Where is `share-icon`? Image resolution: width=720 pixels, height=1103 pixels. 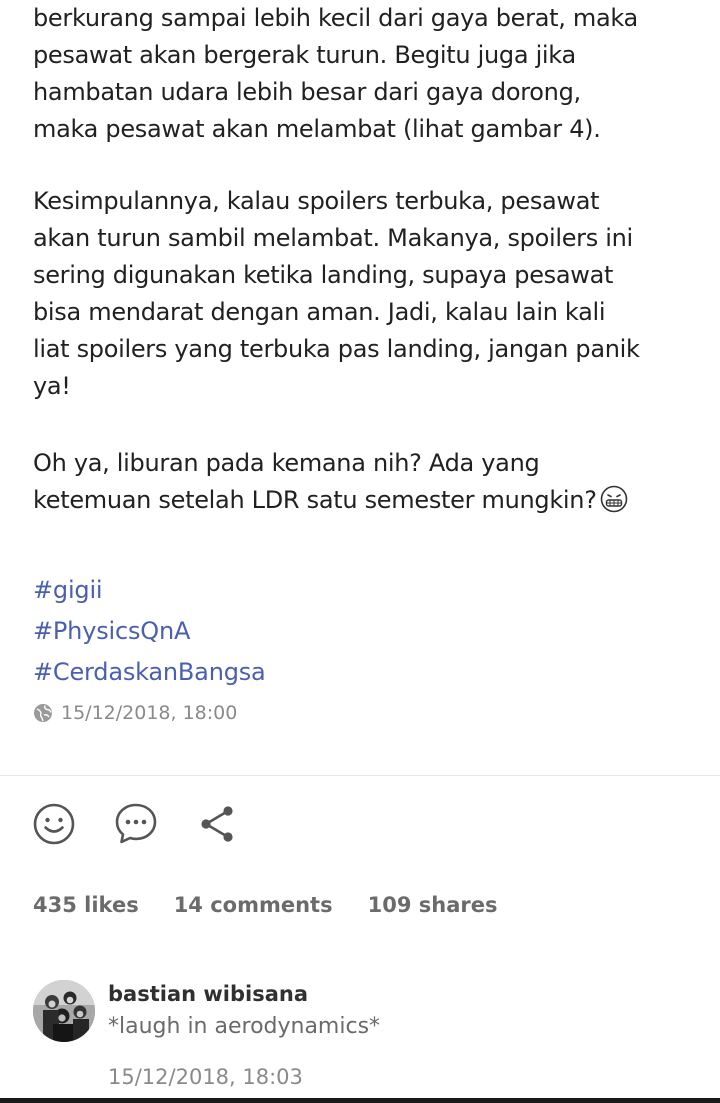 share-icon is located at coordinates (217, 824).